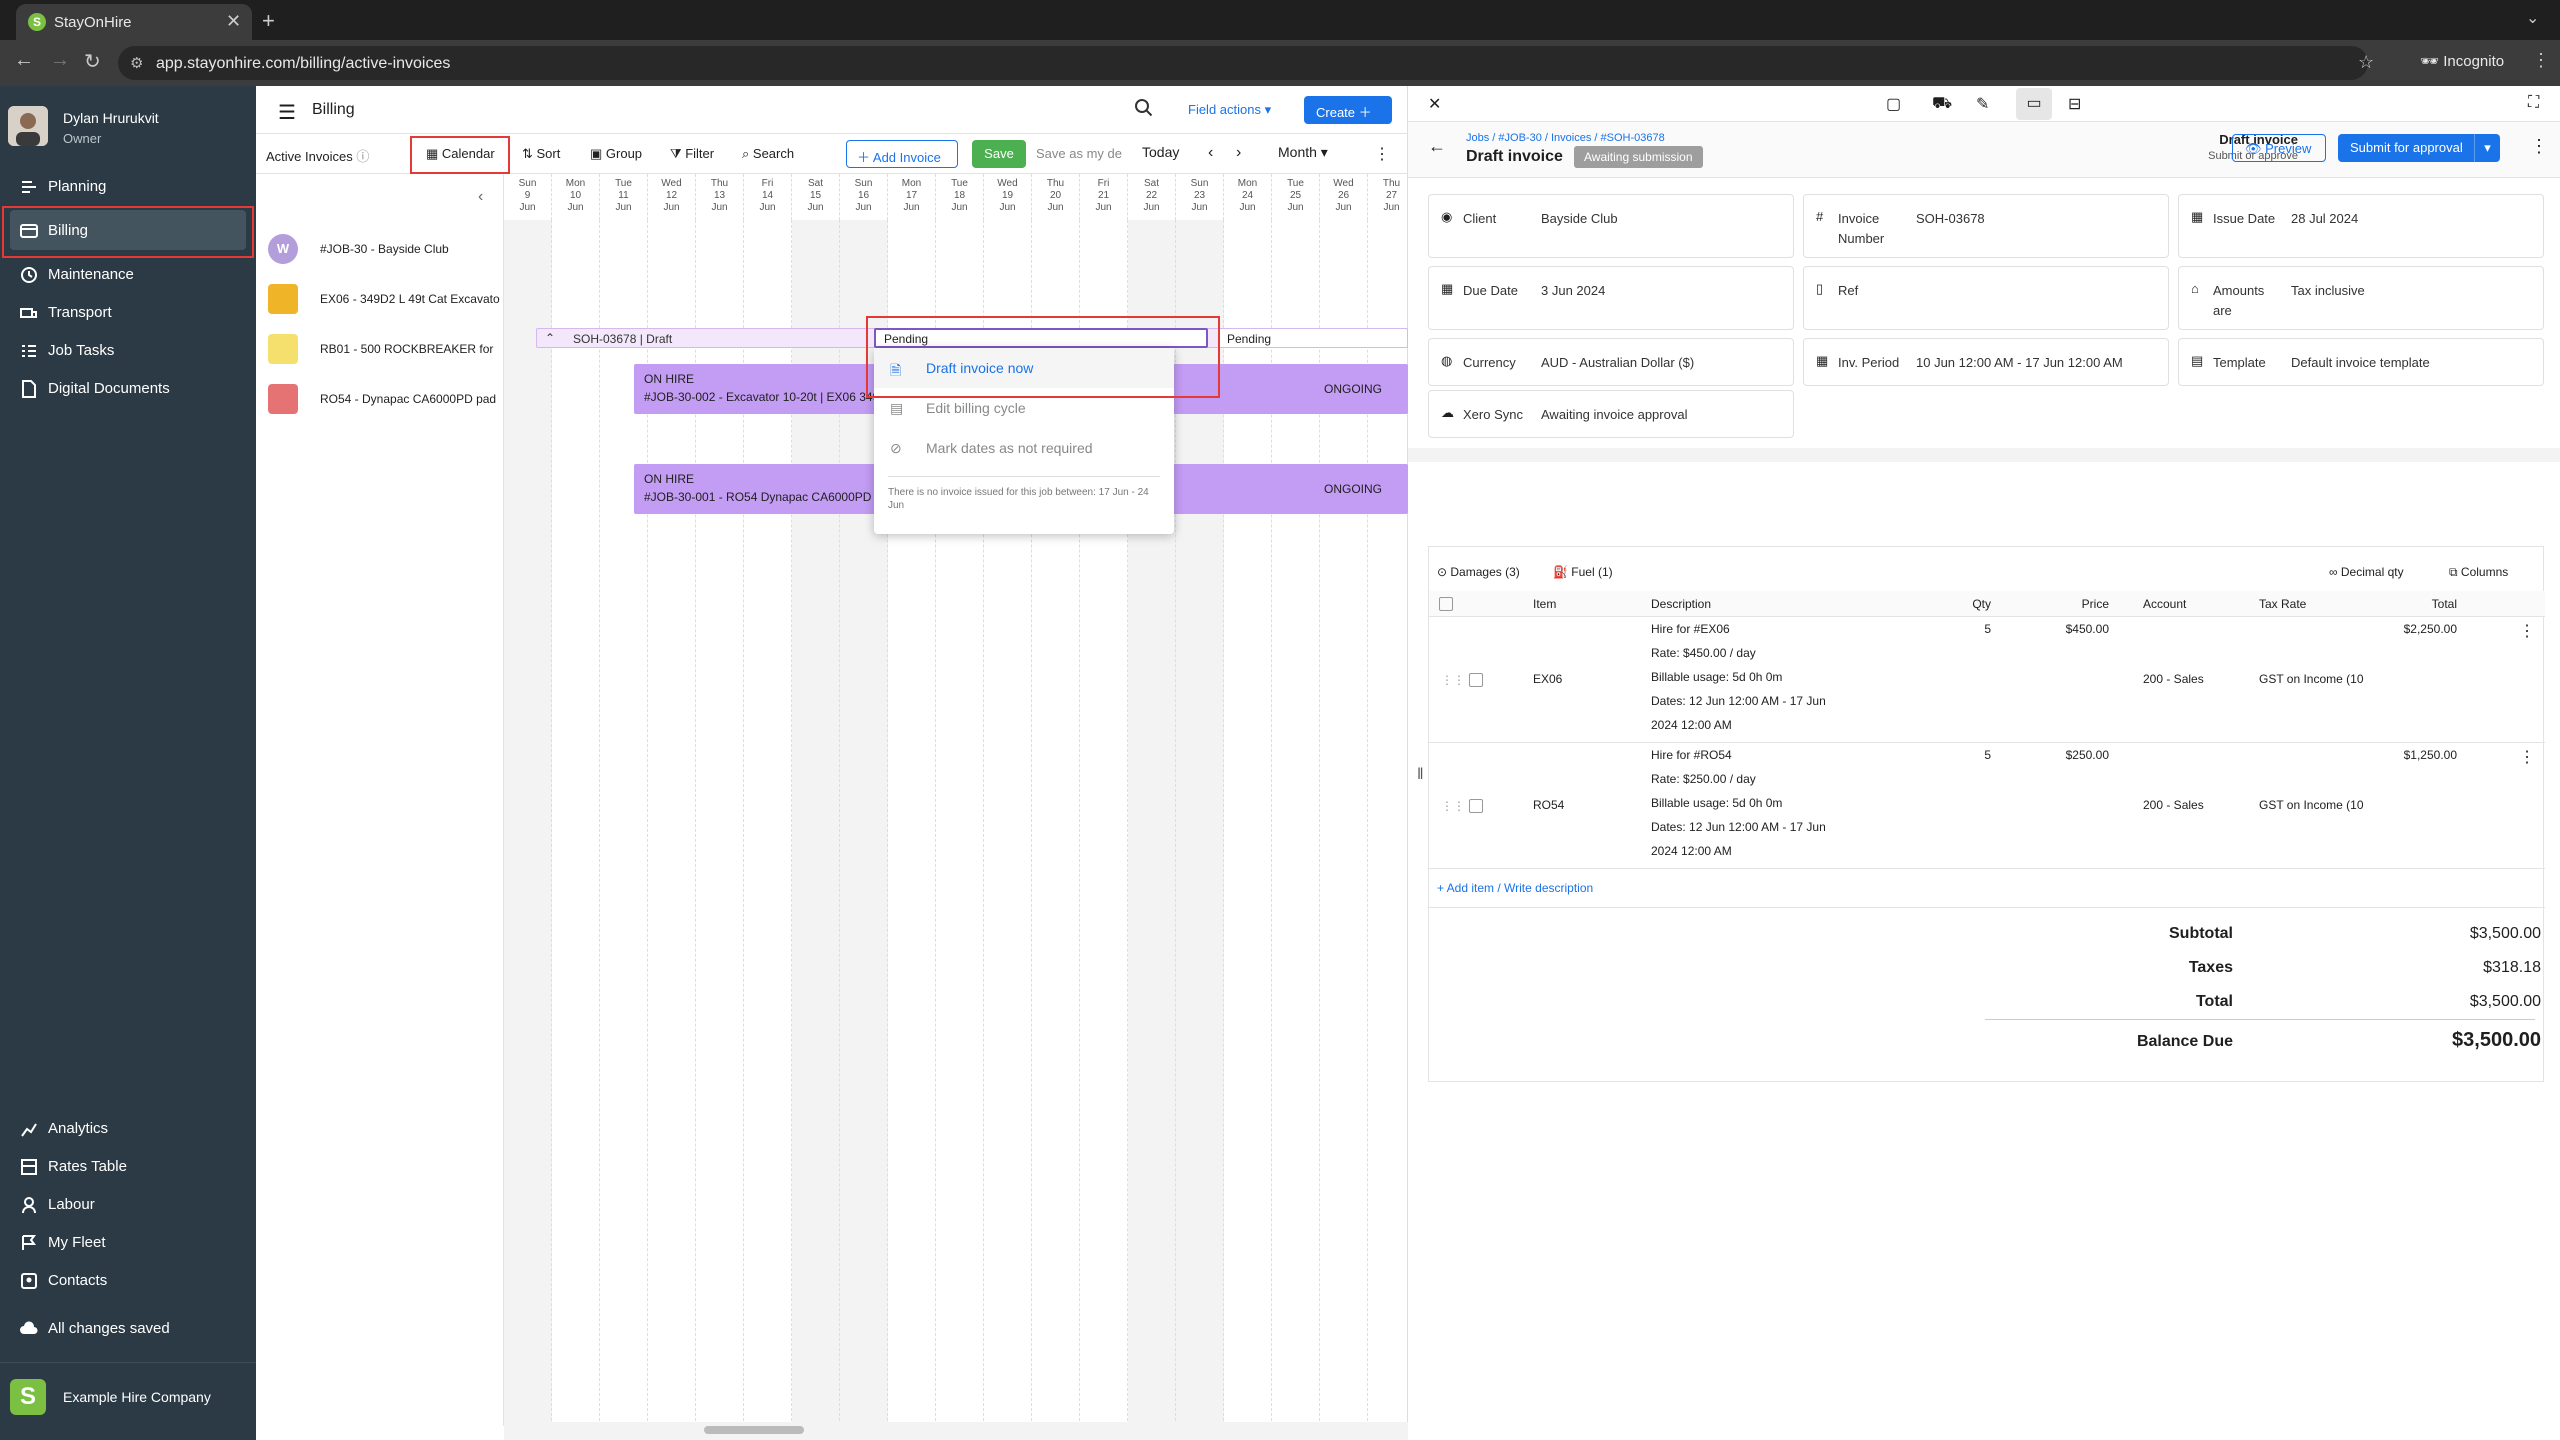 This screenshot has width=2560, height=1440. Describe the element at coordinates (287, 112) in the screenshot. I see `menu-icon: ☰` at that location.